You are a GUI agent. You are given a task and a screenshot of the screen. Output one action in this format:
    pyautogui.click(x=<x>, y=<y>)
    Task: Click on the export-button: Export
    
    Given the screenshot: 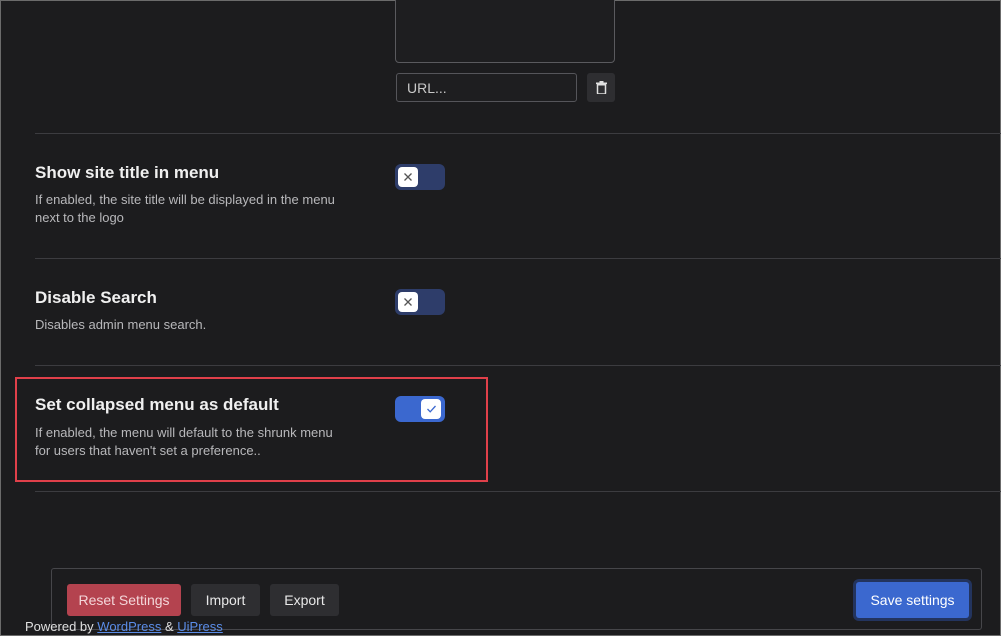 What is the action you would take?
    pyautogui.click(x=304, y=600)
    